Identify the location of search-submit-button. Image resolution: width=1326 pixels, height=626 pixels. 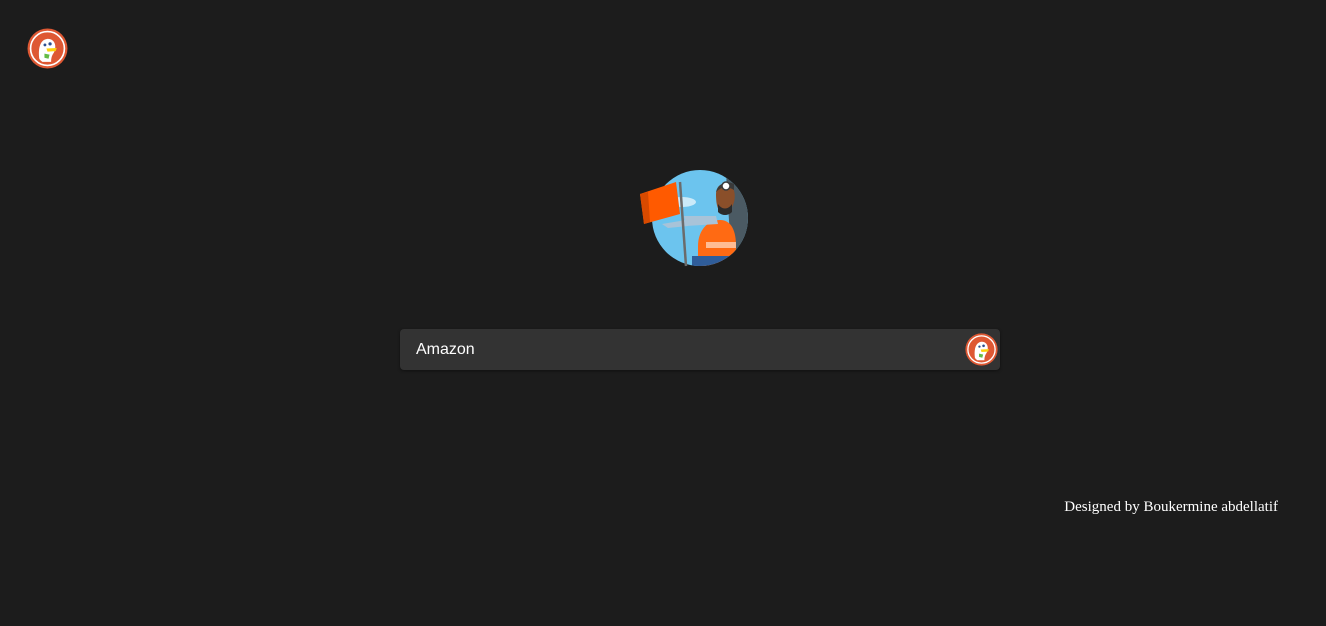
(981, 349).